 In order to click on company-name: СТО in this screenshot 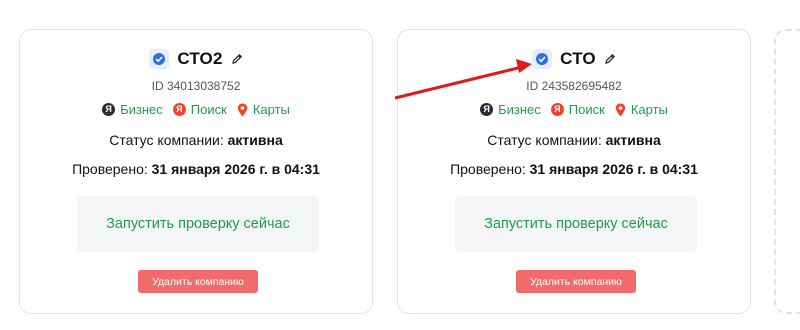, I will do `click(578, 58)`.